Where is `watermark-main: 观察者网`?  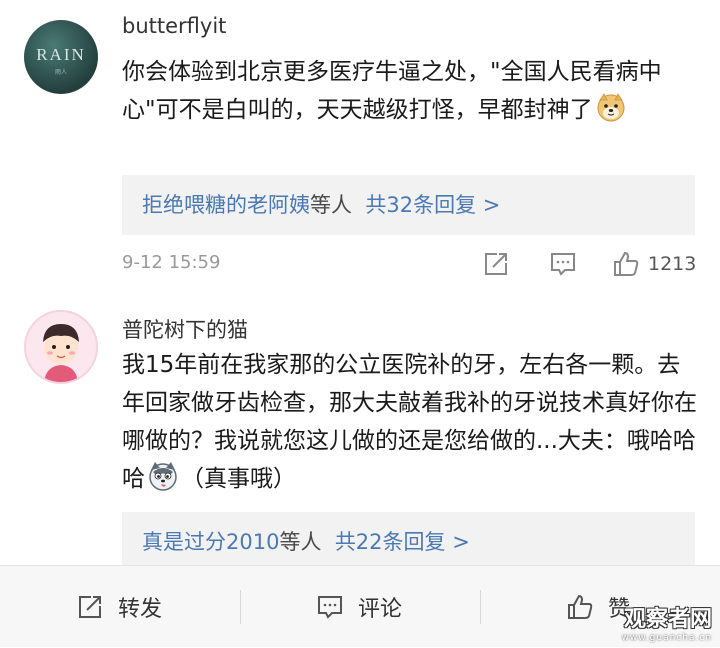 watermark-main: 观察者网 is located at coordinates (667, 619).